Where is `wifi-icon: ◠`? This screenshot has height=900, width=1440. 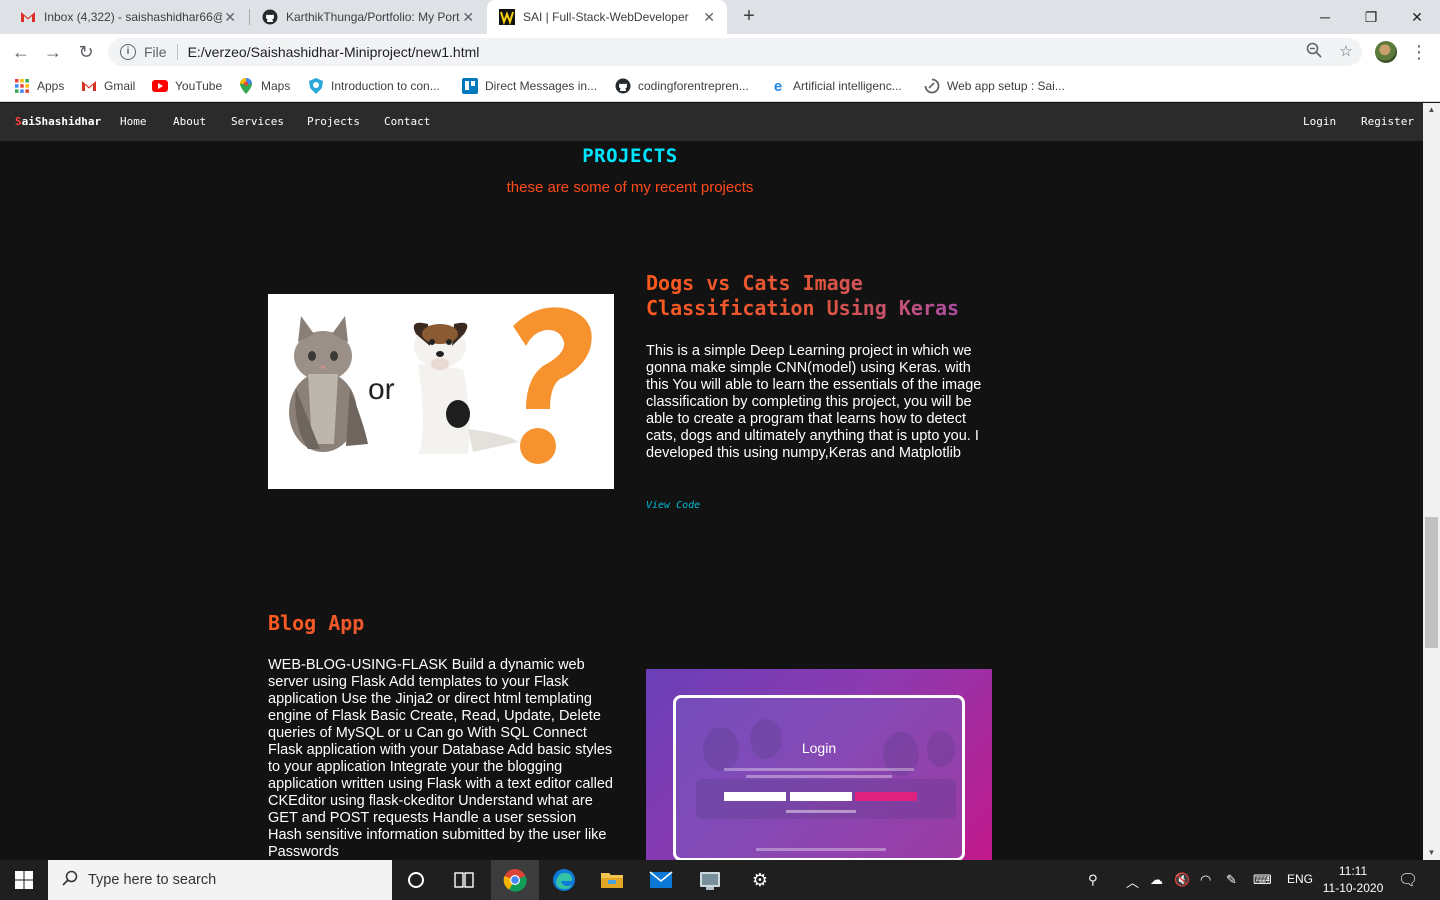
wifi-icon: ◠ is located at coordinates (1205, 880).